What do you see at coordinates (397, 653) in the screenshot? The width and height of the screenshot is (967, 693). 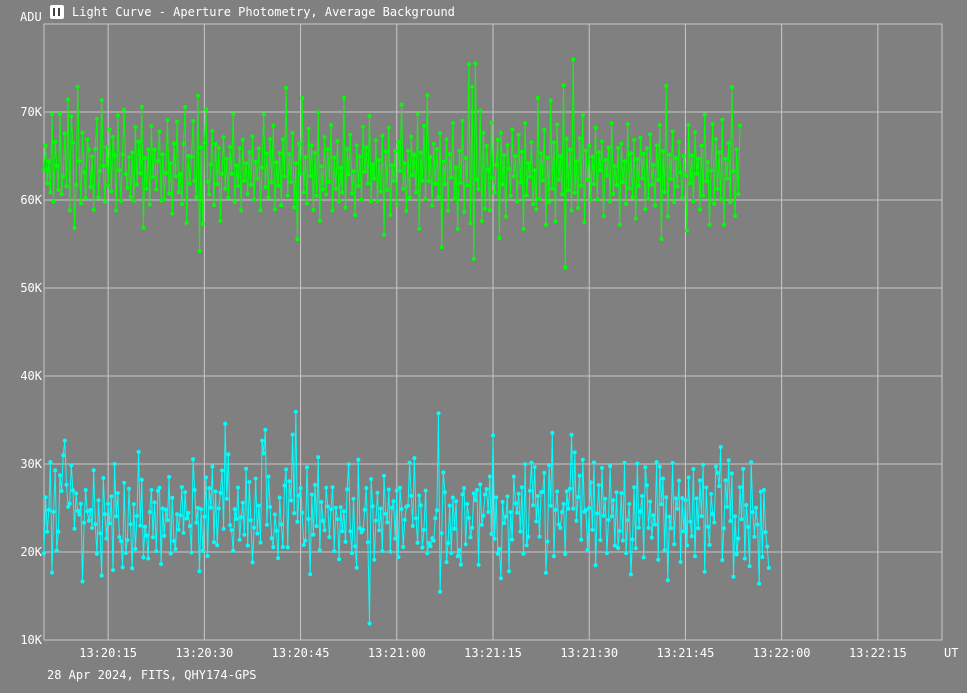 I see `x-tick-label: 13:21:00` at bounding box center [397, 653].